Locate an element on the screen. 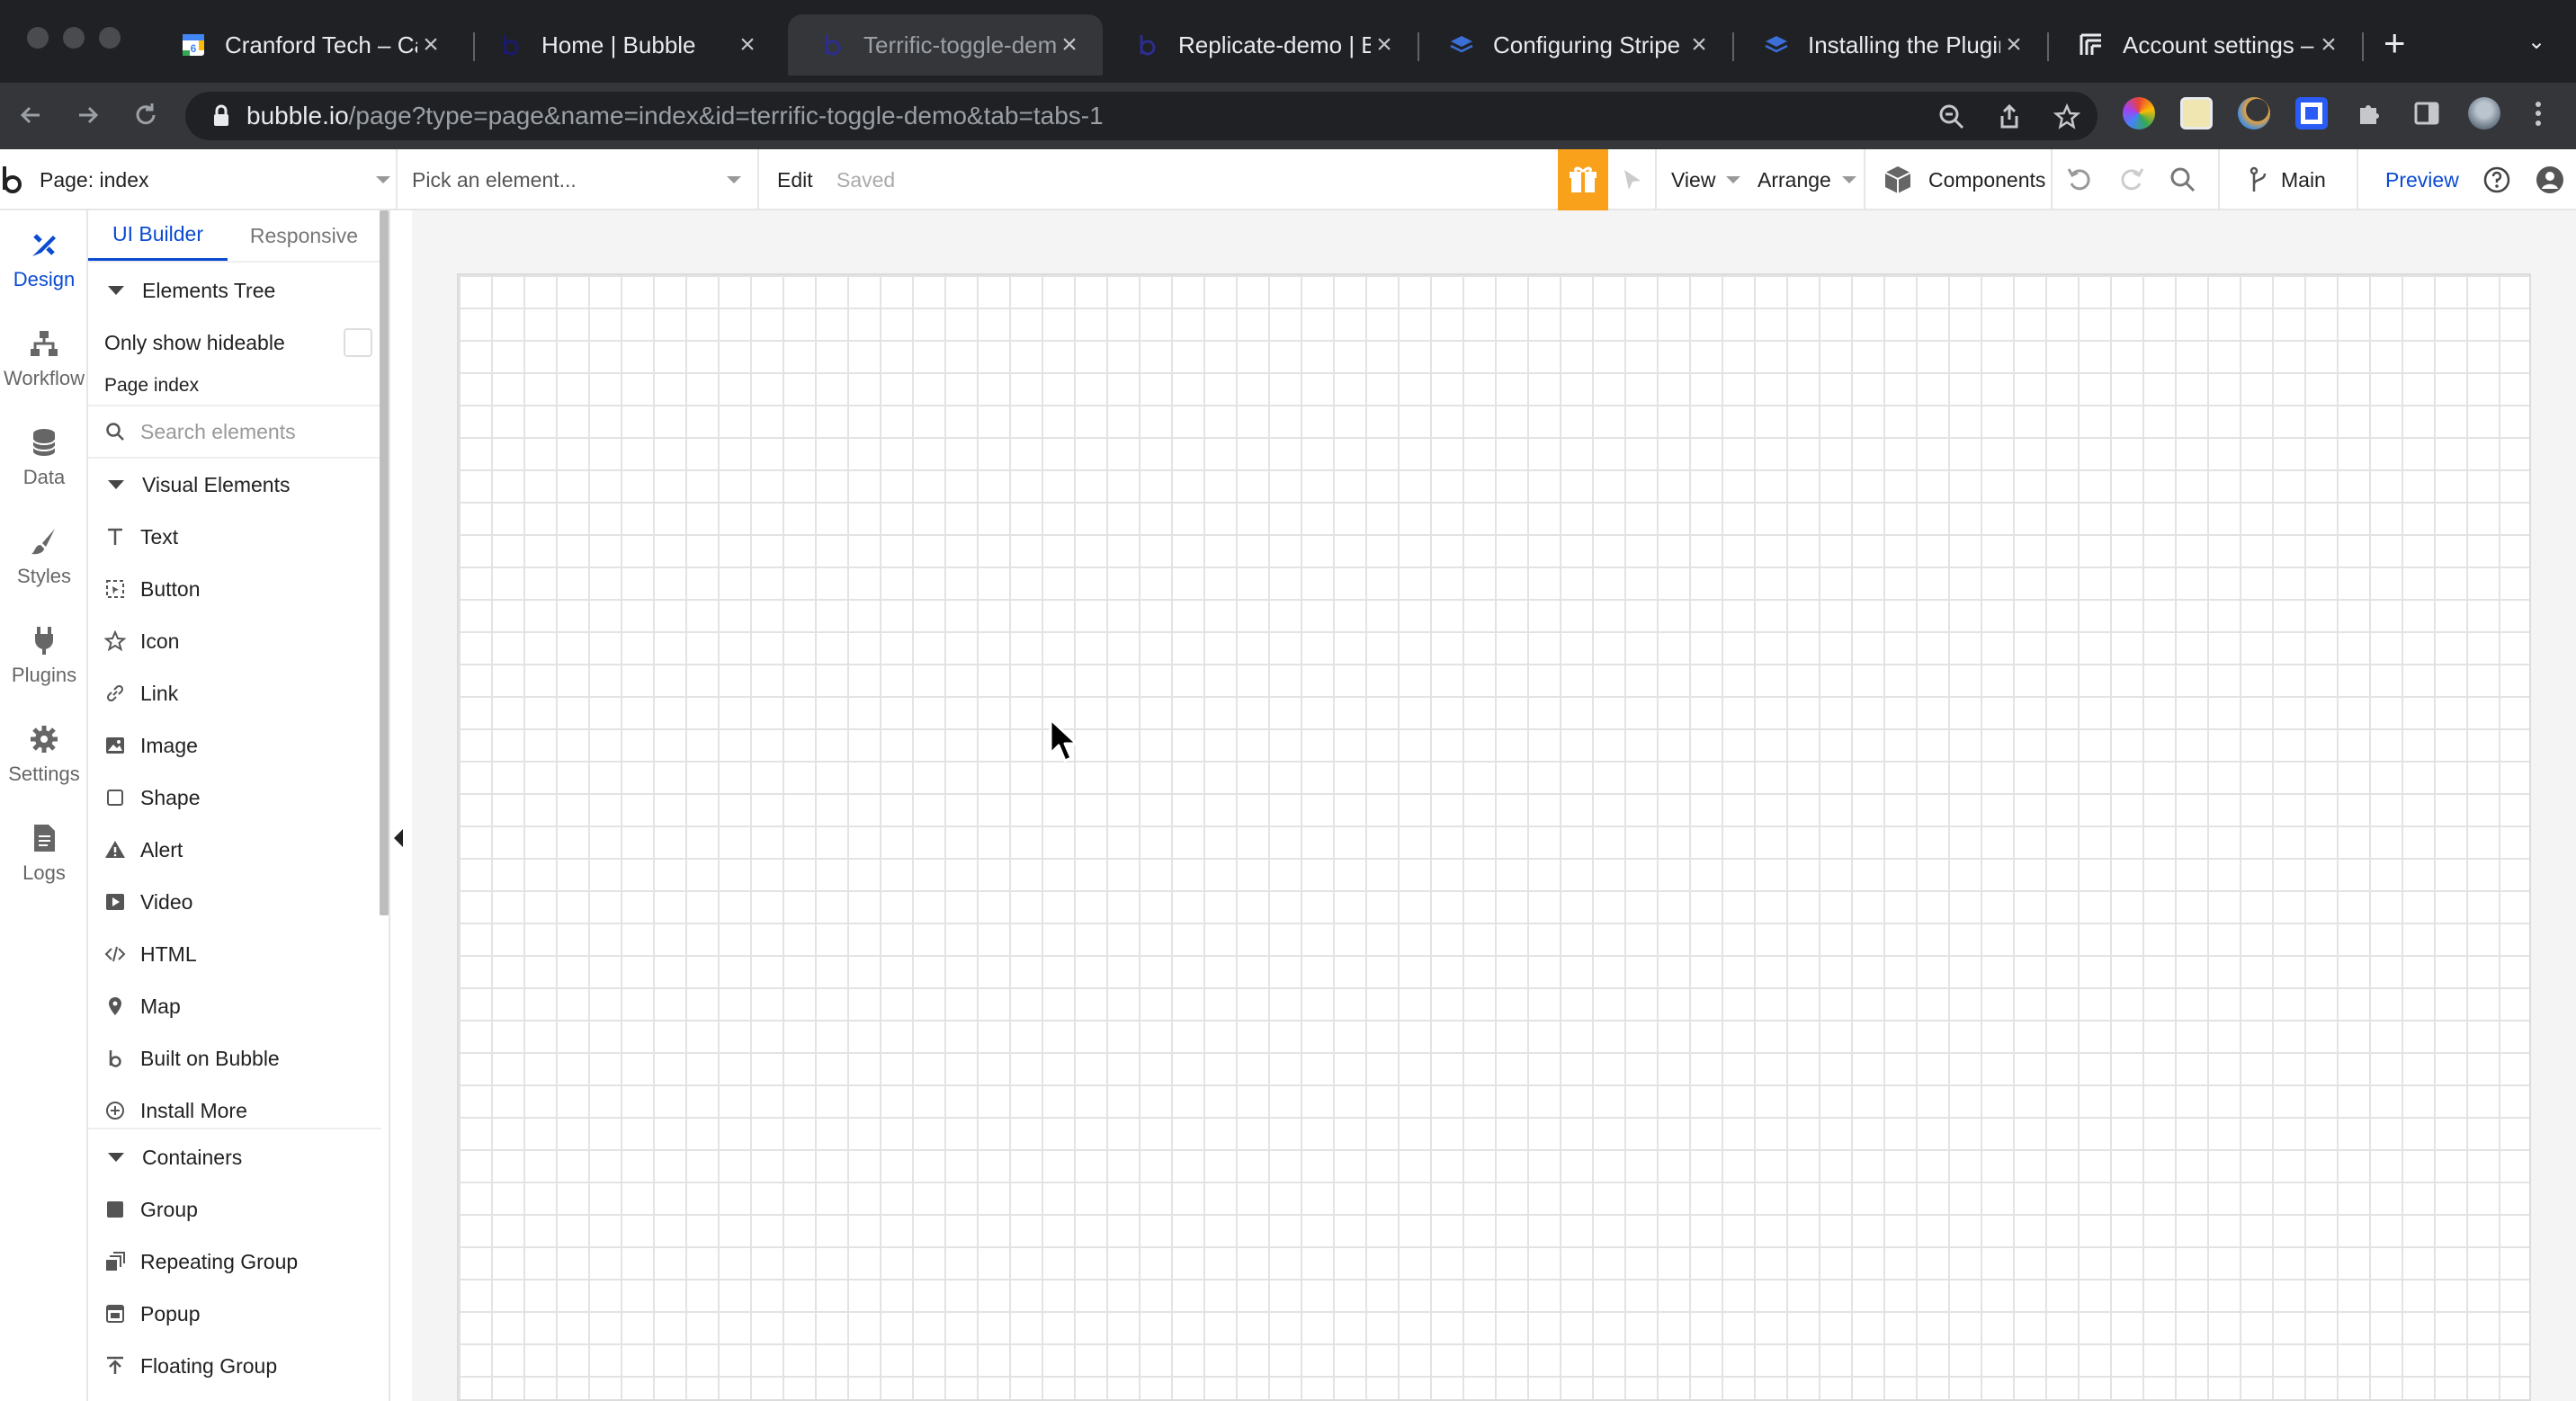  color-wheel-extension-icon is located at coordinates (2139, 113).